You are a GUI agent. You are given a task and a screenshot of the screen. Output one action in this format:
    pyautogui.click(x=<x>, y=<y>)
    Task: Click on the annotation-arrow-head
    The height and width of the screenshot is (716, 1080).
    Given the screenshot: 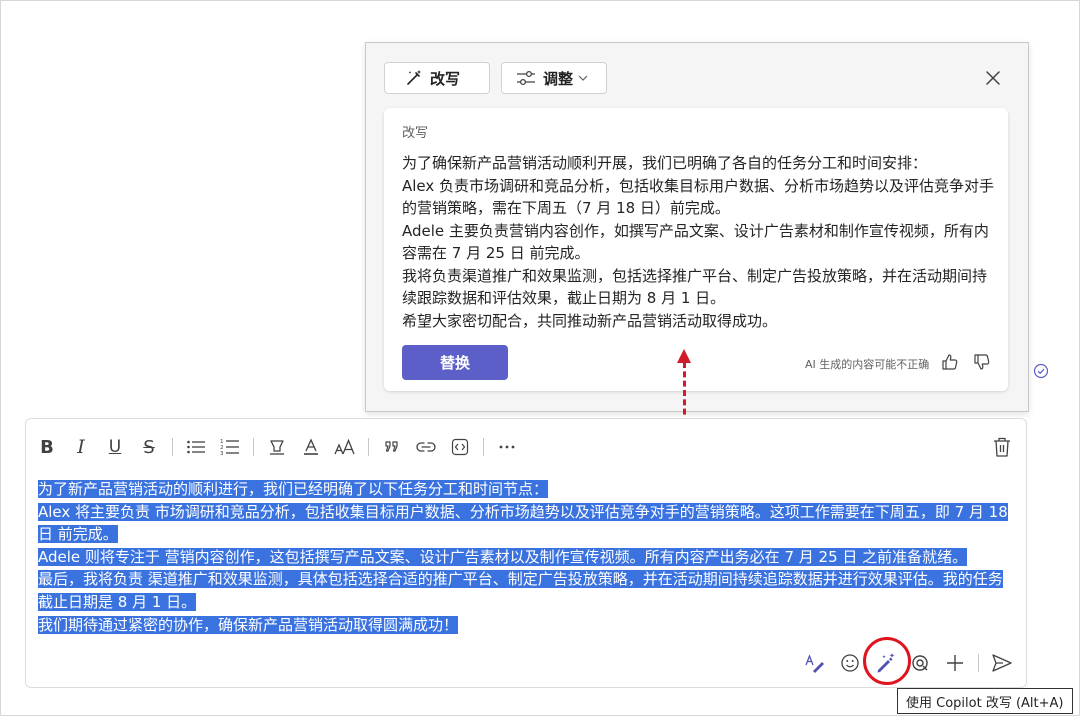 What is the action you would take?
    pyautogui.click(x=684, y=356)
    